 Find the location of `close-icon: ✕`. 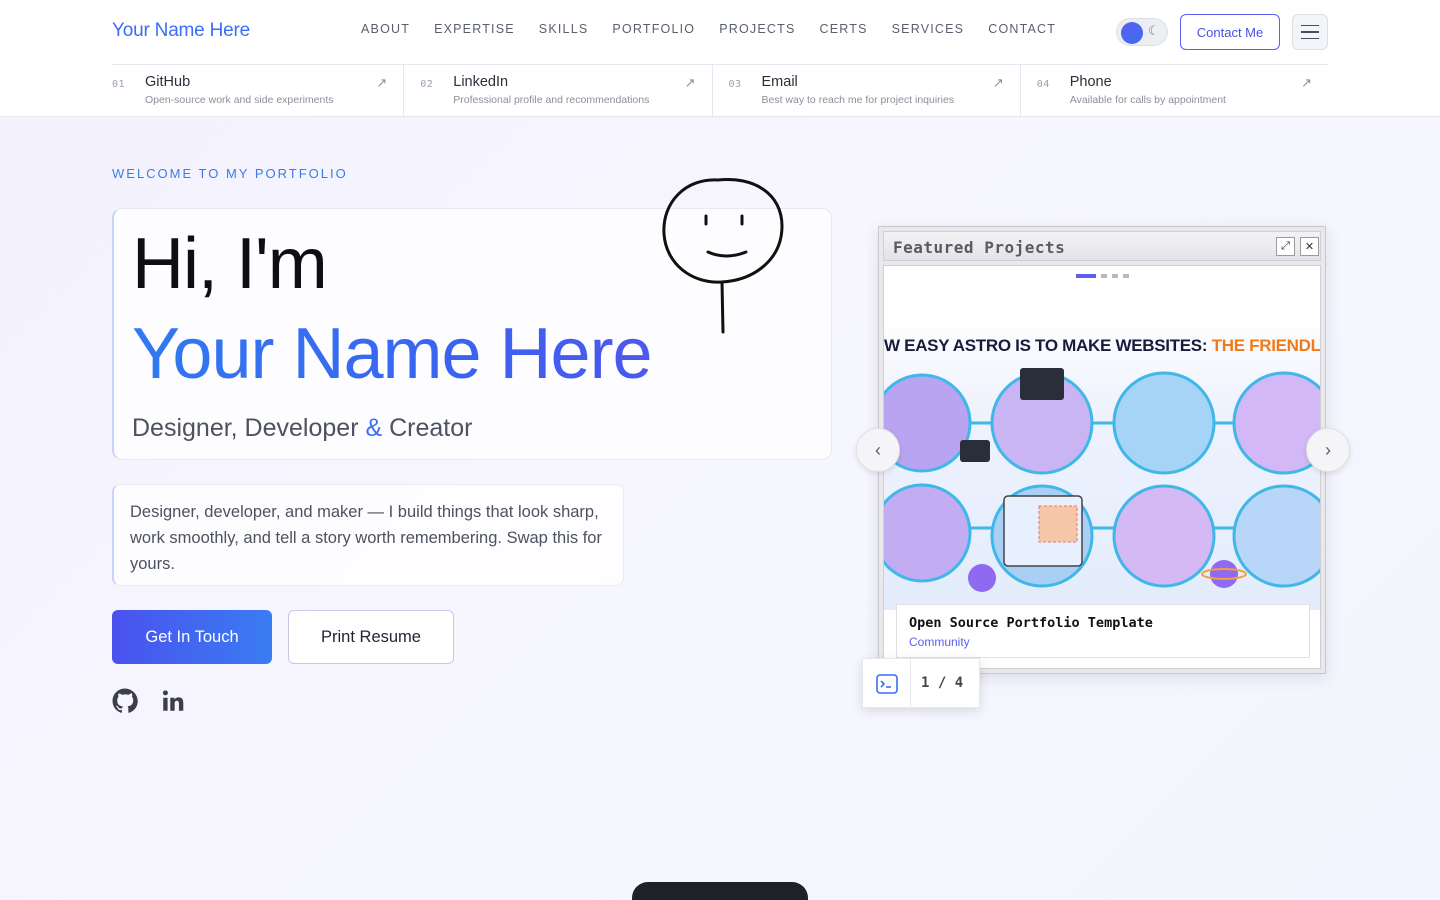

close-icon: ✕ is located at coordinates (1309, 246).